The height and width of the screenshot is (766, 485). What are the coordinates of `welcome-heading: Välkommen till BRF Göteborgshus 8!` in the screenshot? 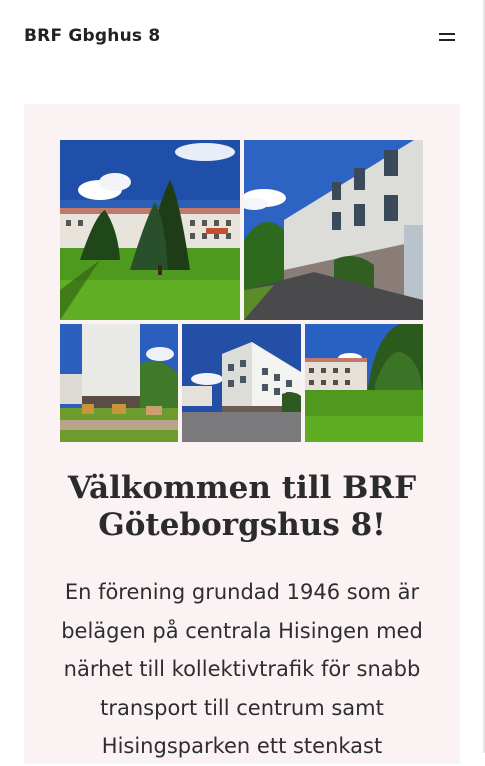 It's located at (242, 506).